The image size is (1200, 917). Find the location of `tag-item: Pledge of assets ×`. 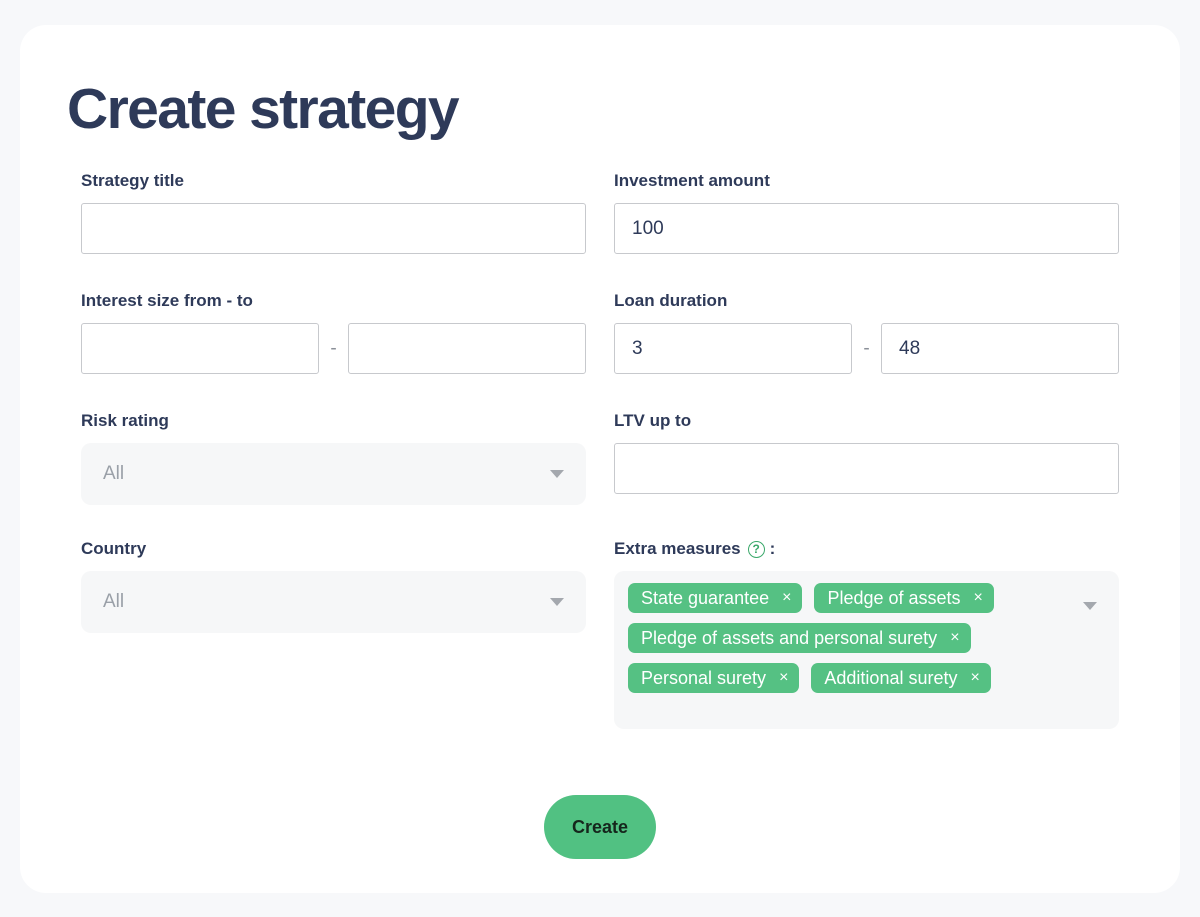

tag-item: Pledge of assets × is located at coordinates (904, 598).